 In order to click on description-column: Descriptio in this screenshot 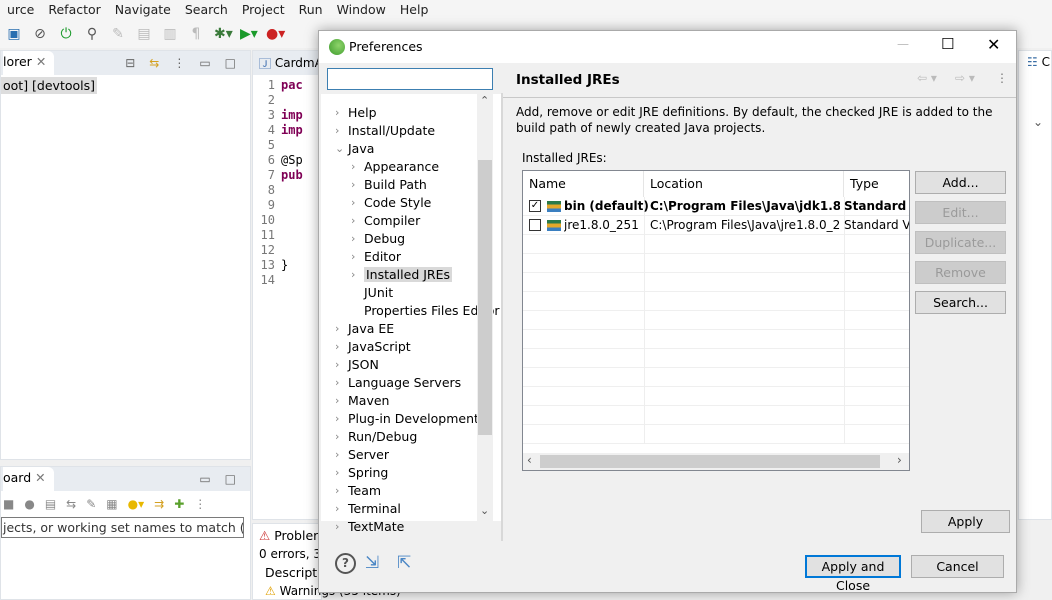, I will do `click(290, 572)`.